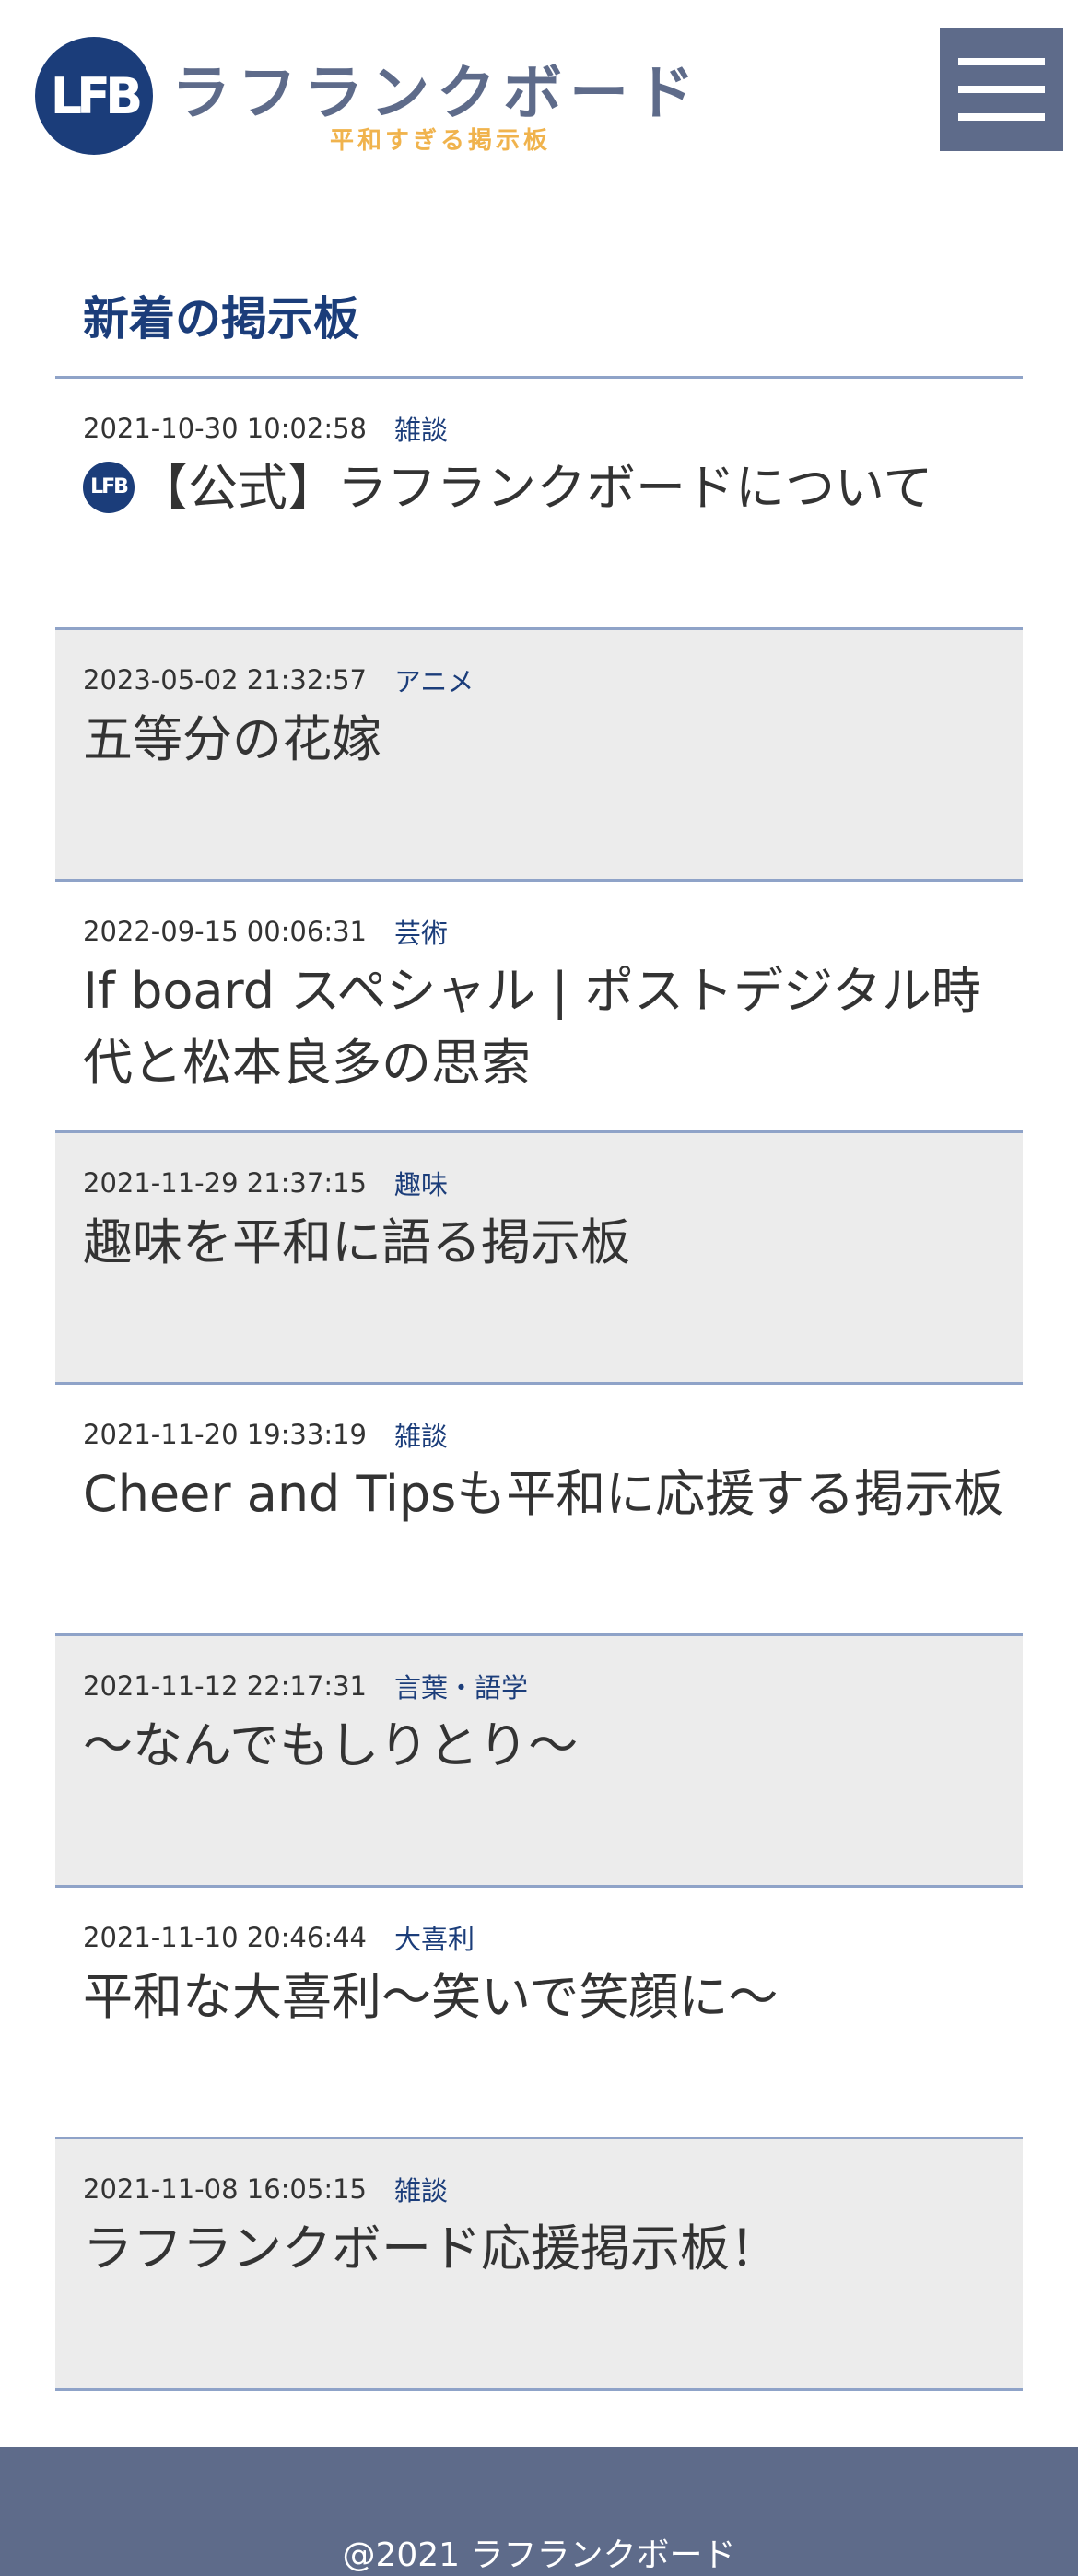 This screenshot has height=2576, width=1078. What do you see at coordinates (109, 488) in the screenshot?
I see `official-logo-icon: LFB` at bounding box center [109, 488].